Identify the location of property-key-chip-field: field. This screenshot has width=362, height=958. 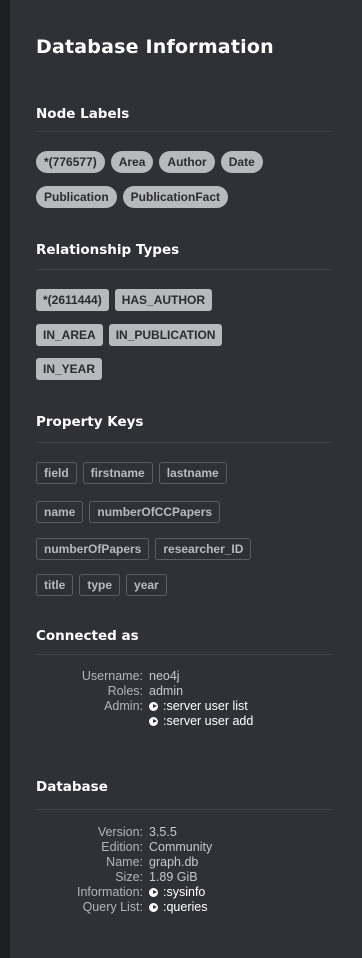
(56, 473).